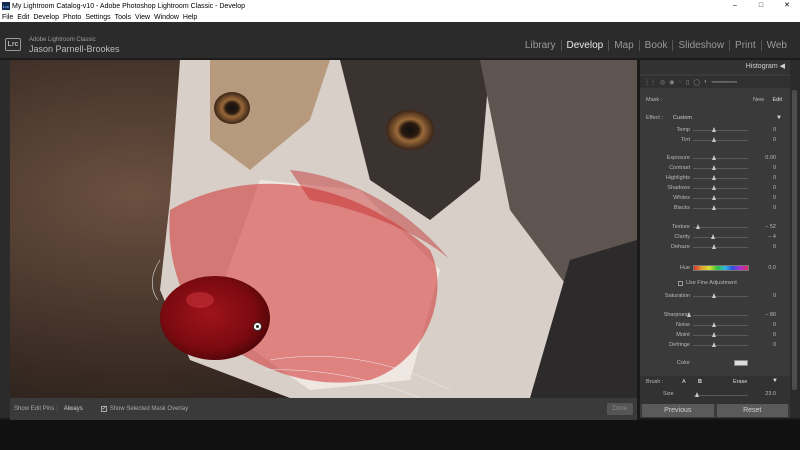 The height and width of the screenshot is (450, 800). What do you see at coordinates (687, 82) in the screenshot?
I see `graduated-filter-icon: ▯` at bounding box center [687, 82].